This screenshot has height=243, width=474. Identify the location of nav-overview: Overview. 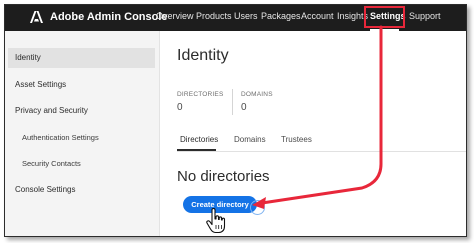
(175, 16).